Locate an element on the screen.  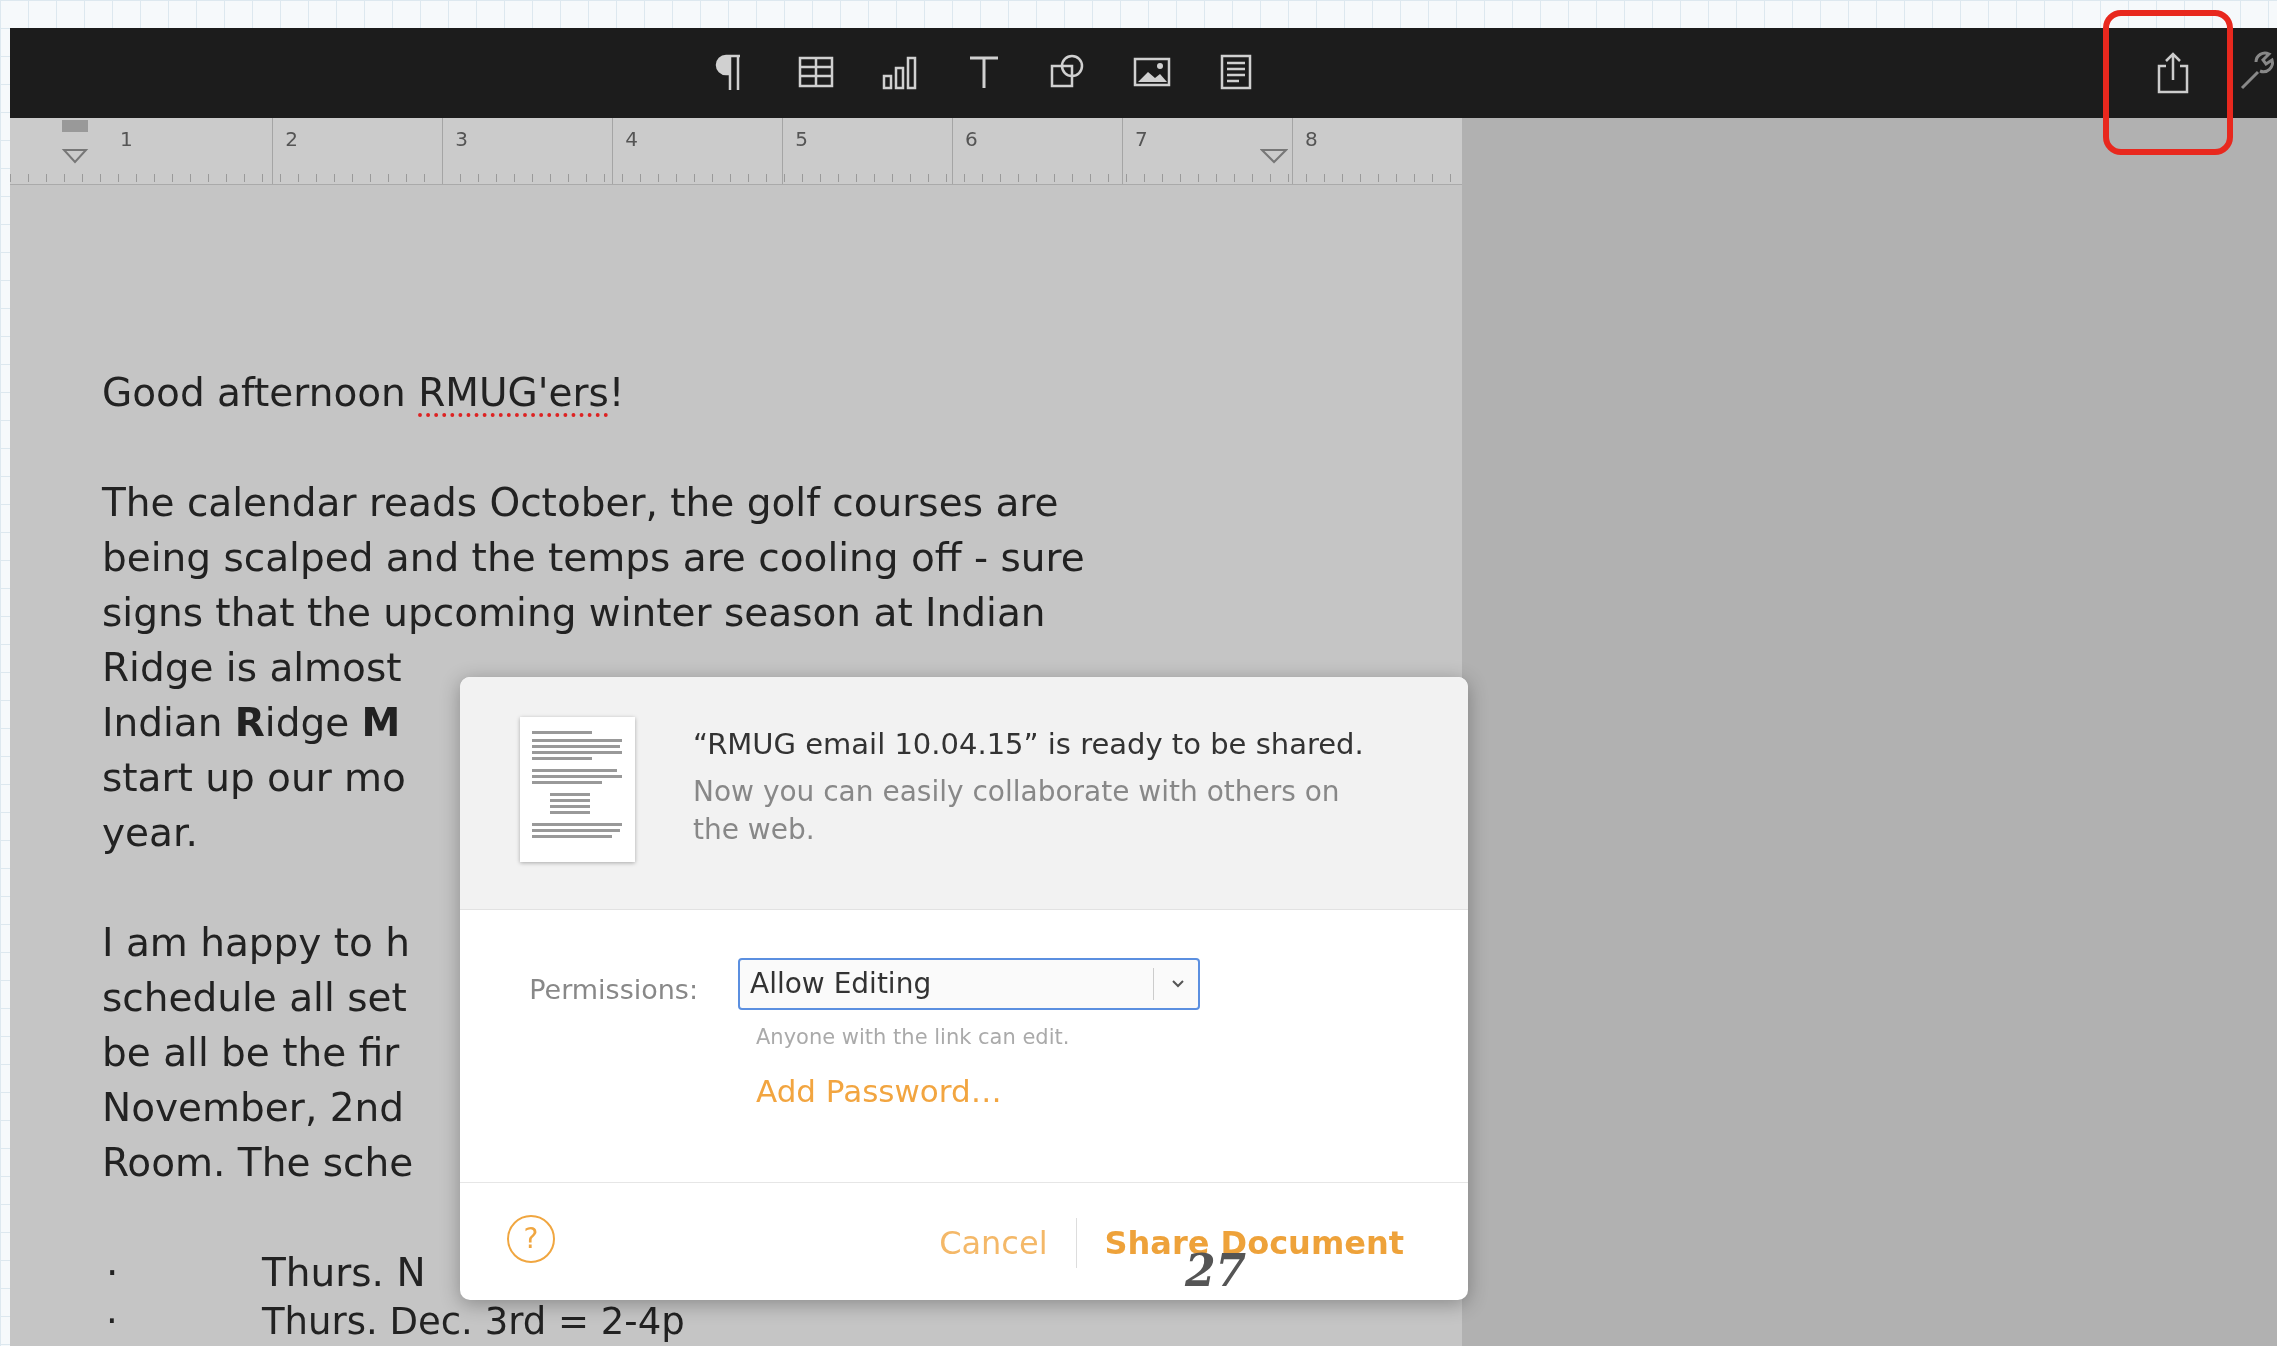
ruler: 1 2 3 4 5 6 7 8 is located at coordinates (736, 151).